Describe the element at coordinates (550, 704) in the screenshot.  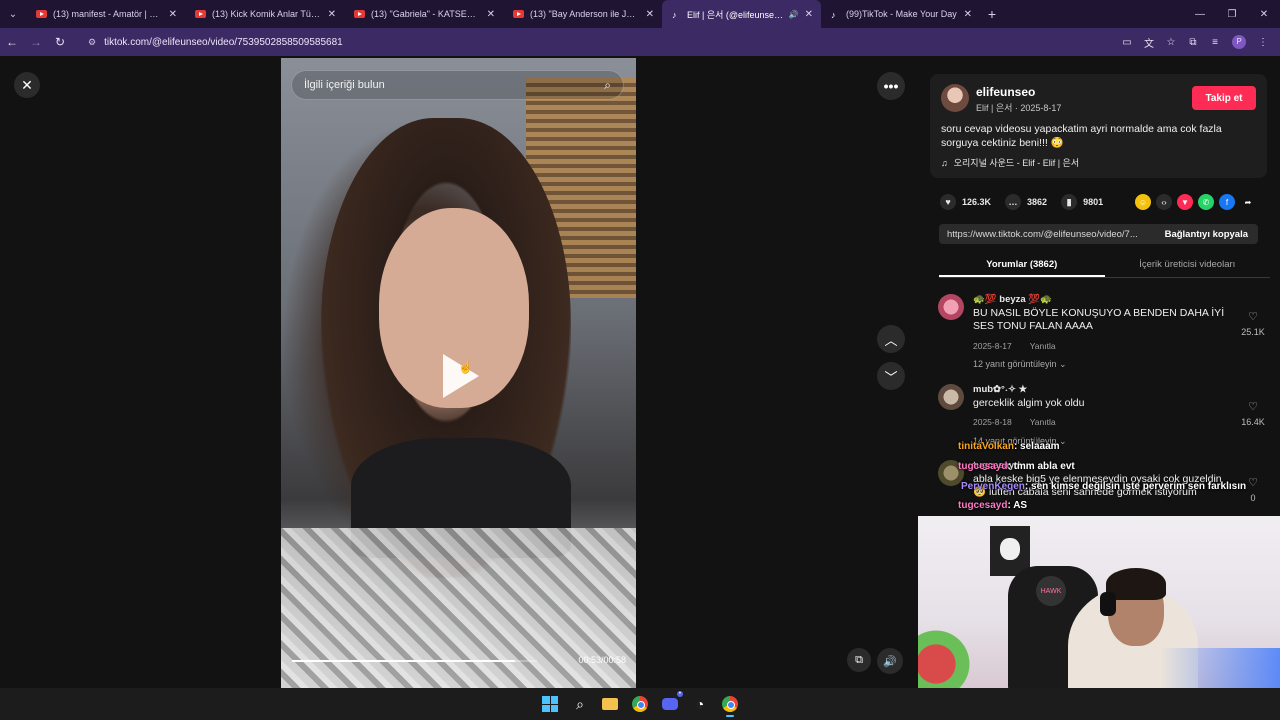
I see `windows-start-icon` at that location.